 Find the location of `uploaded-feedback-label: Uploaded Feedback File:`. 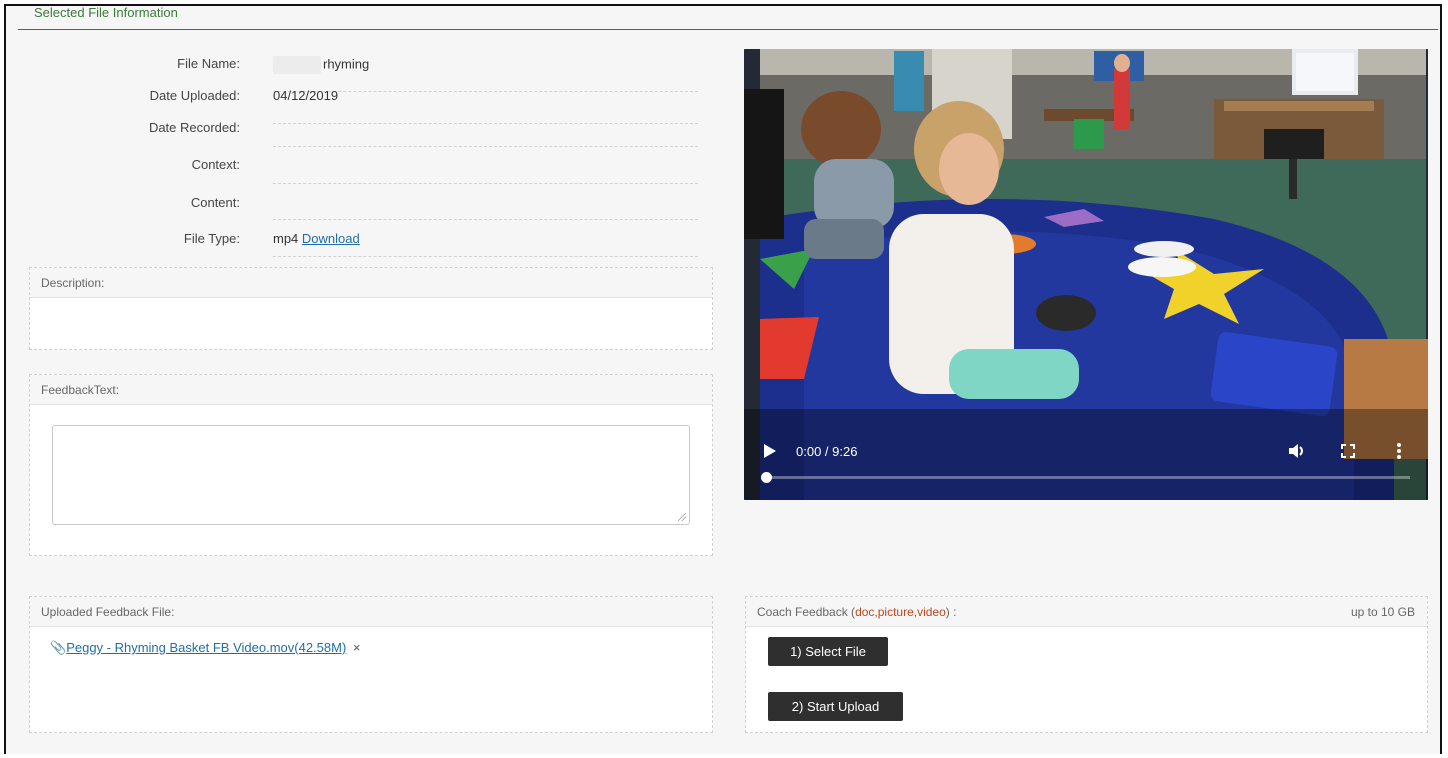

uploaded-feedback-label: Uploaded Feedback File: is located at coordinates (371, 612).